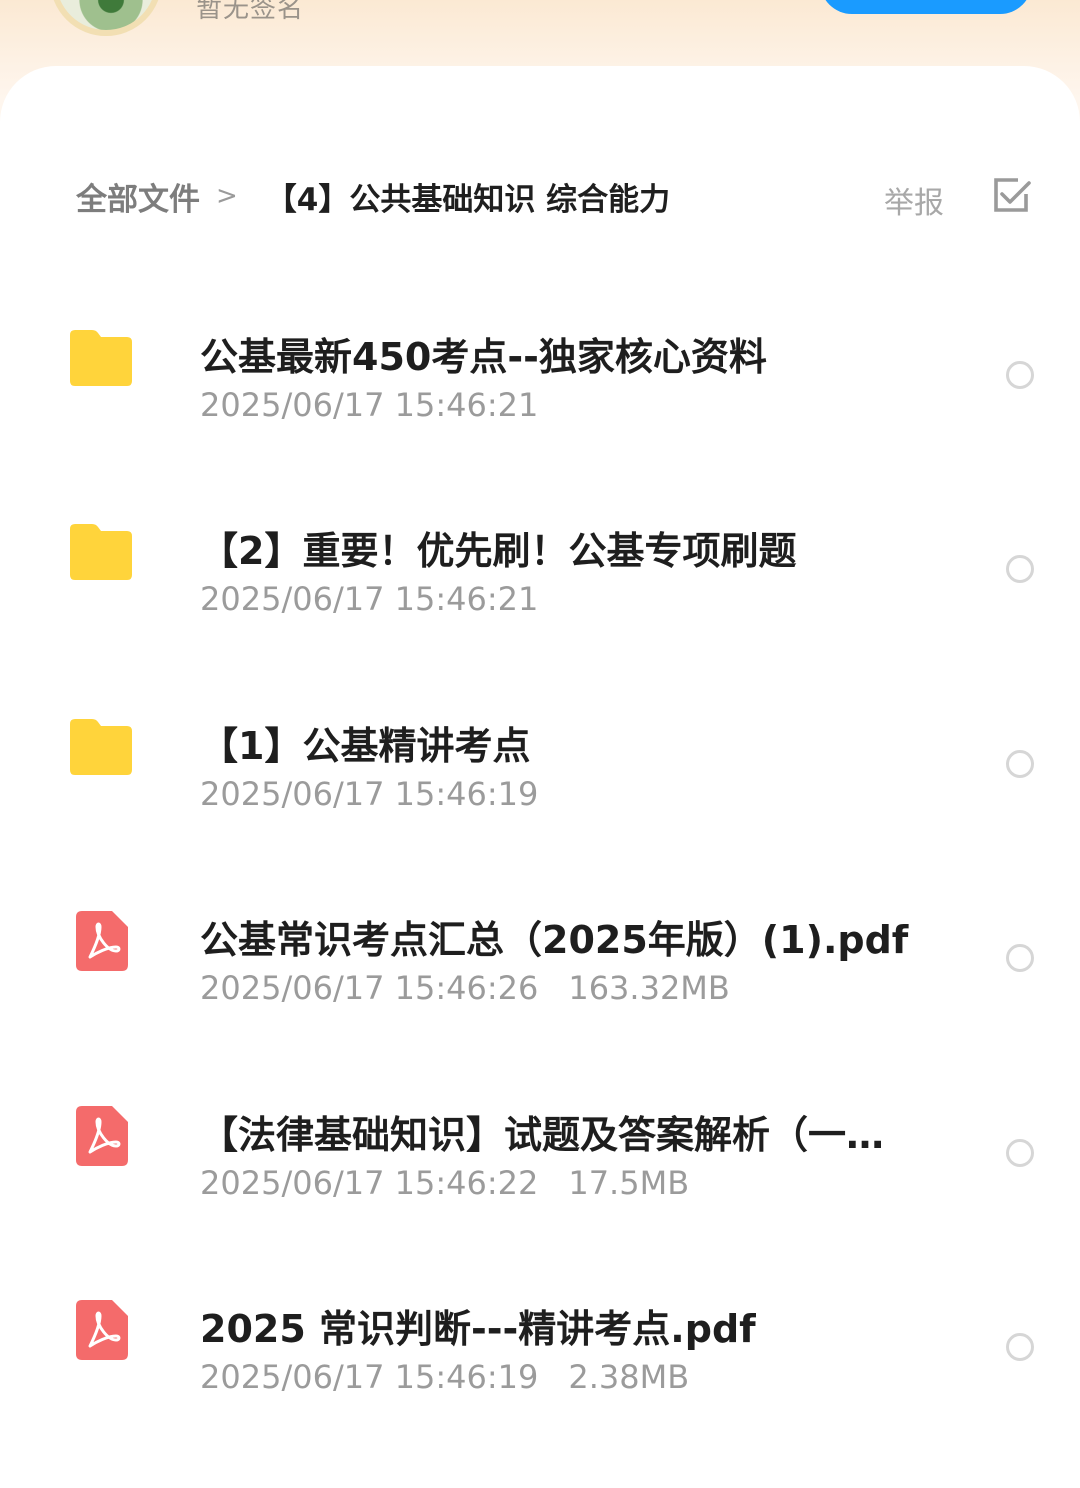  What do you see at coordinates (138, 196) in the screenshot?
I see `breadcrumb-root: 全部文件` at bounding box center [138, 196].